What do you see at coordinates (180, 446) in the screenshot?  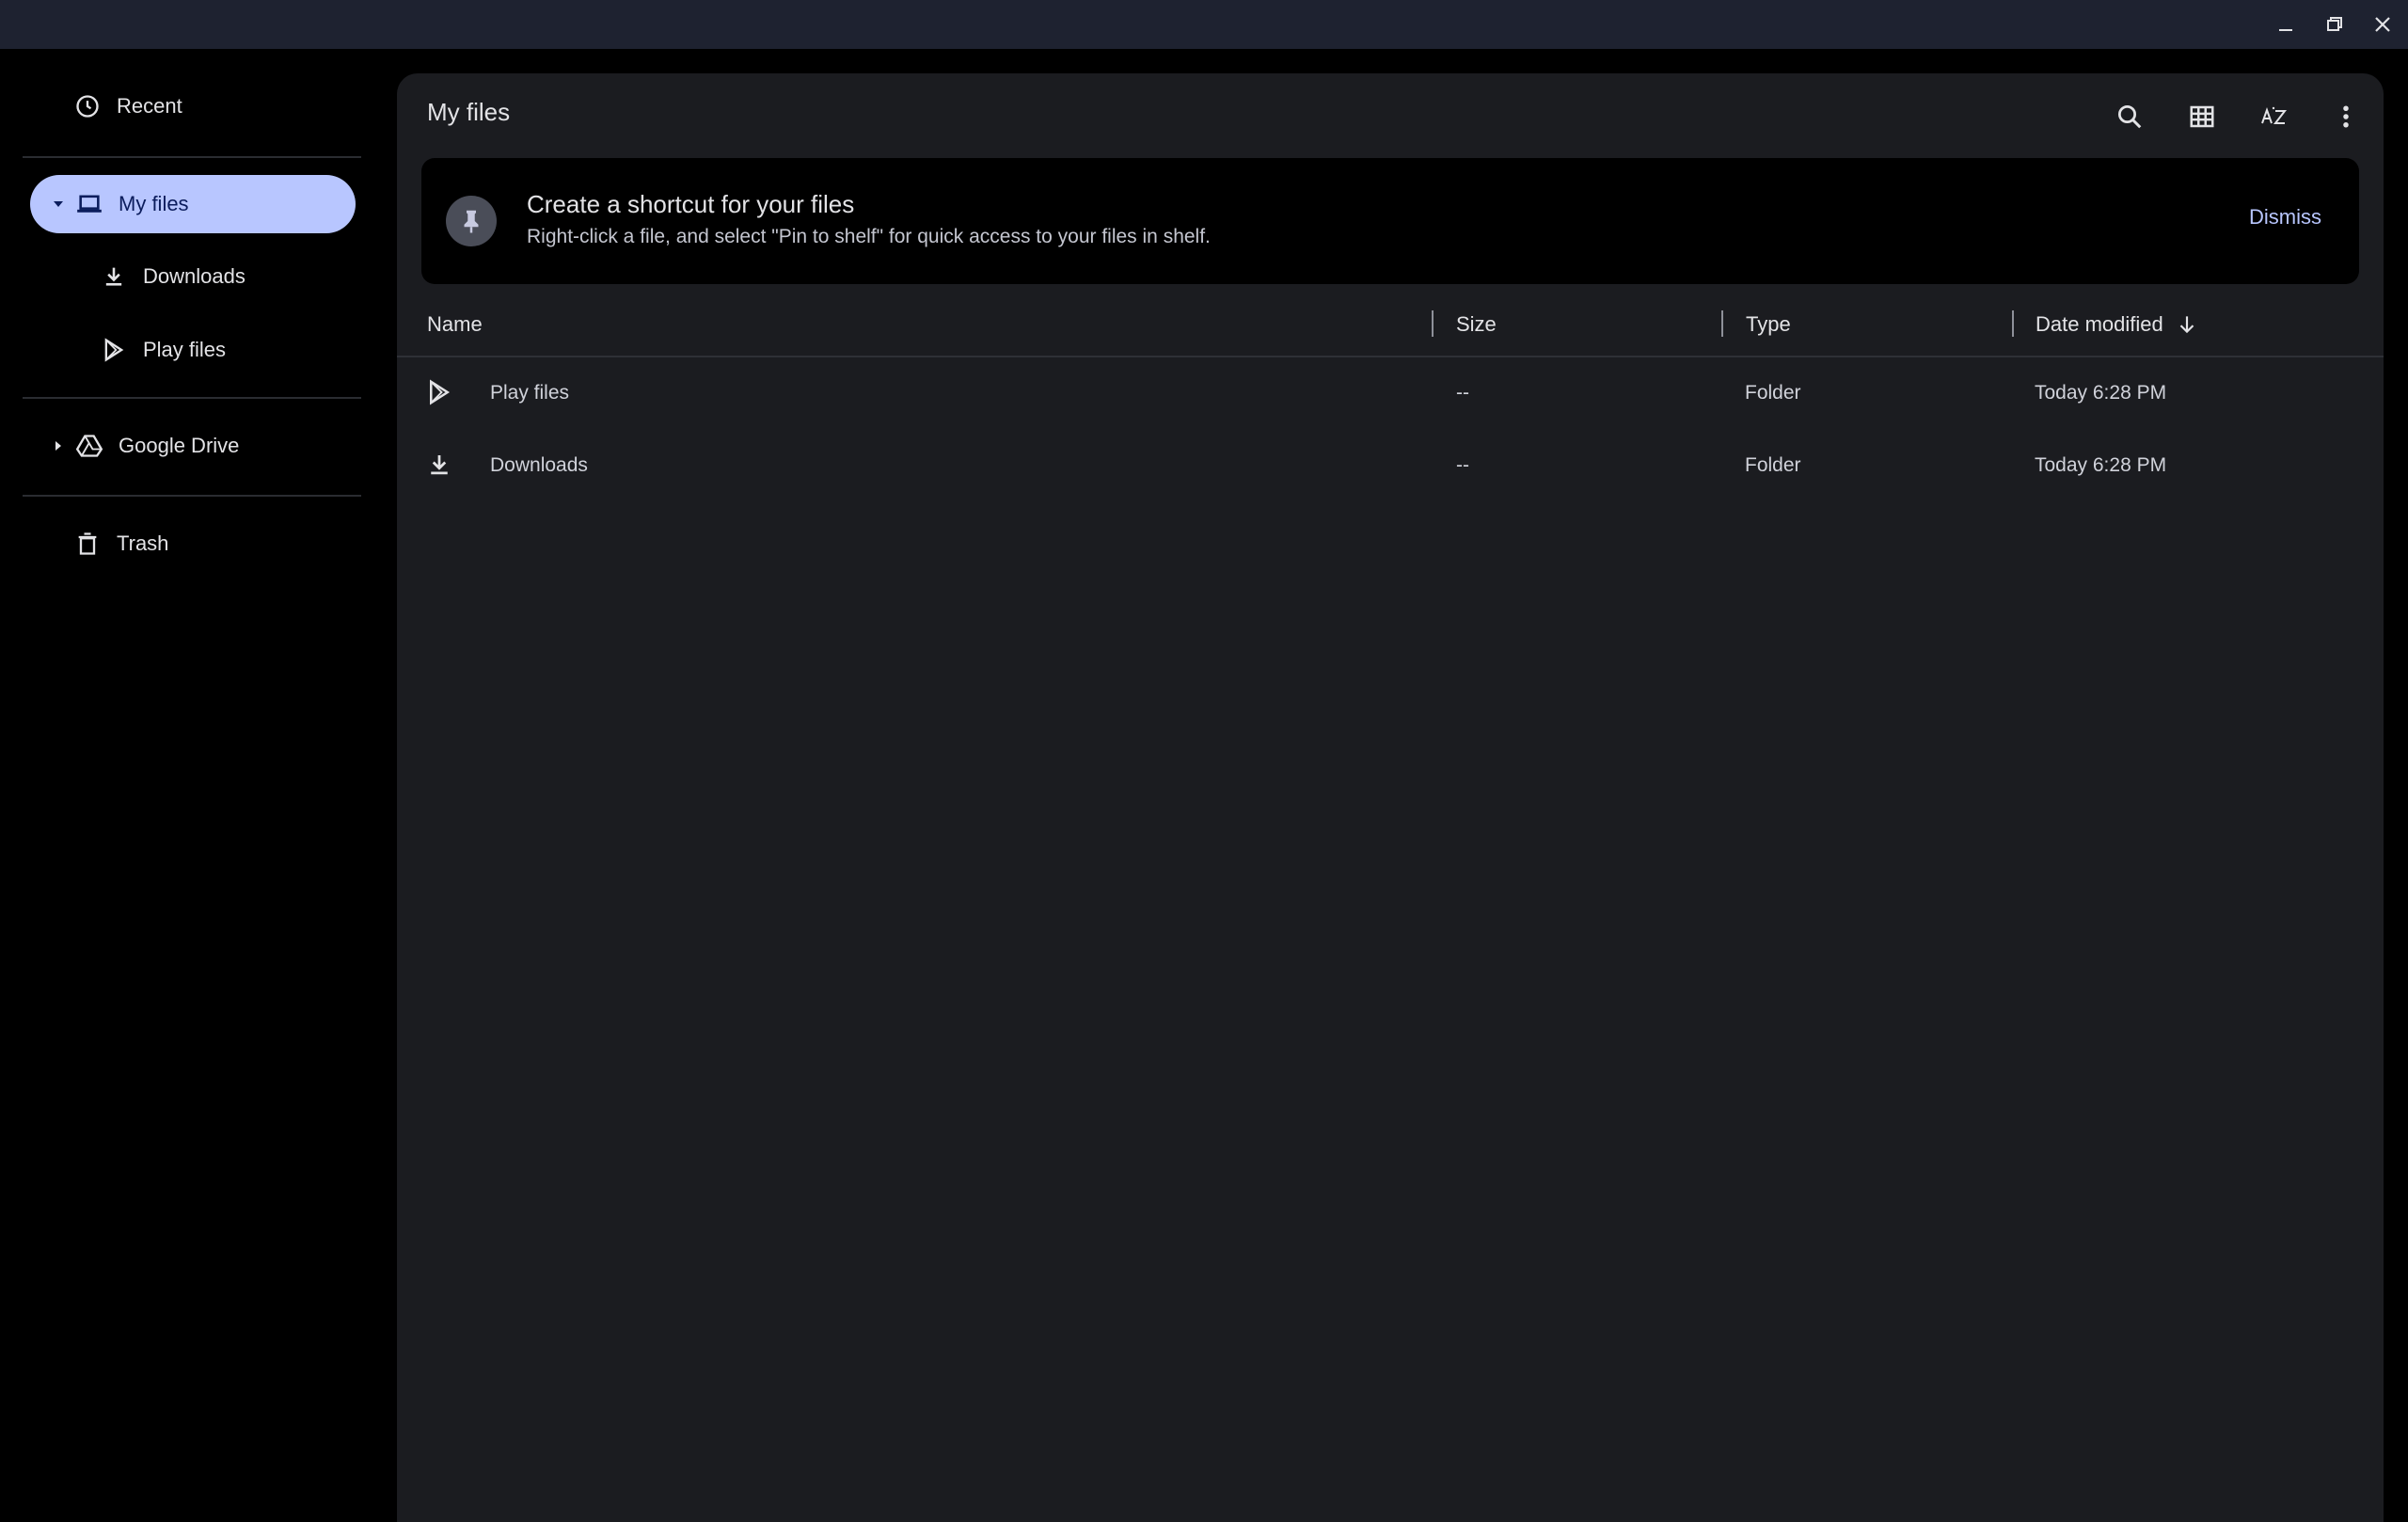 I see `sidebar-item-label: Google Drive` at bounding box center [180, 446].